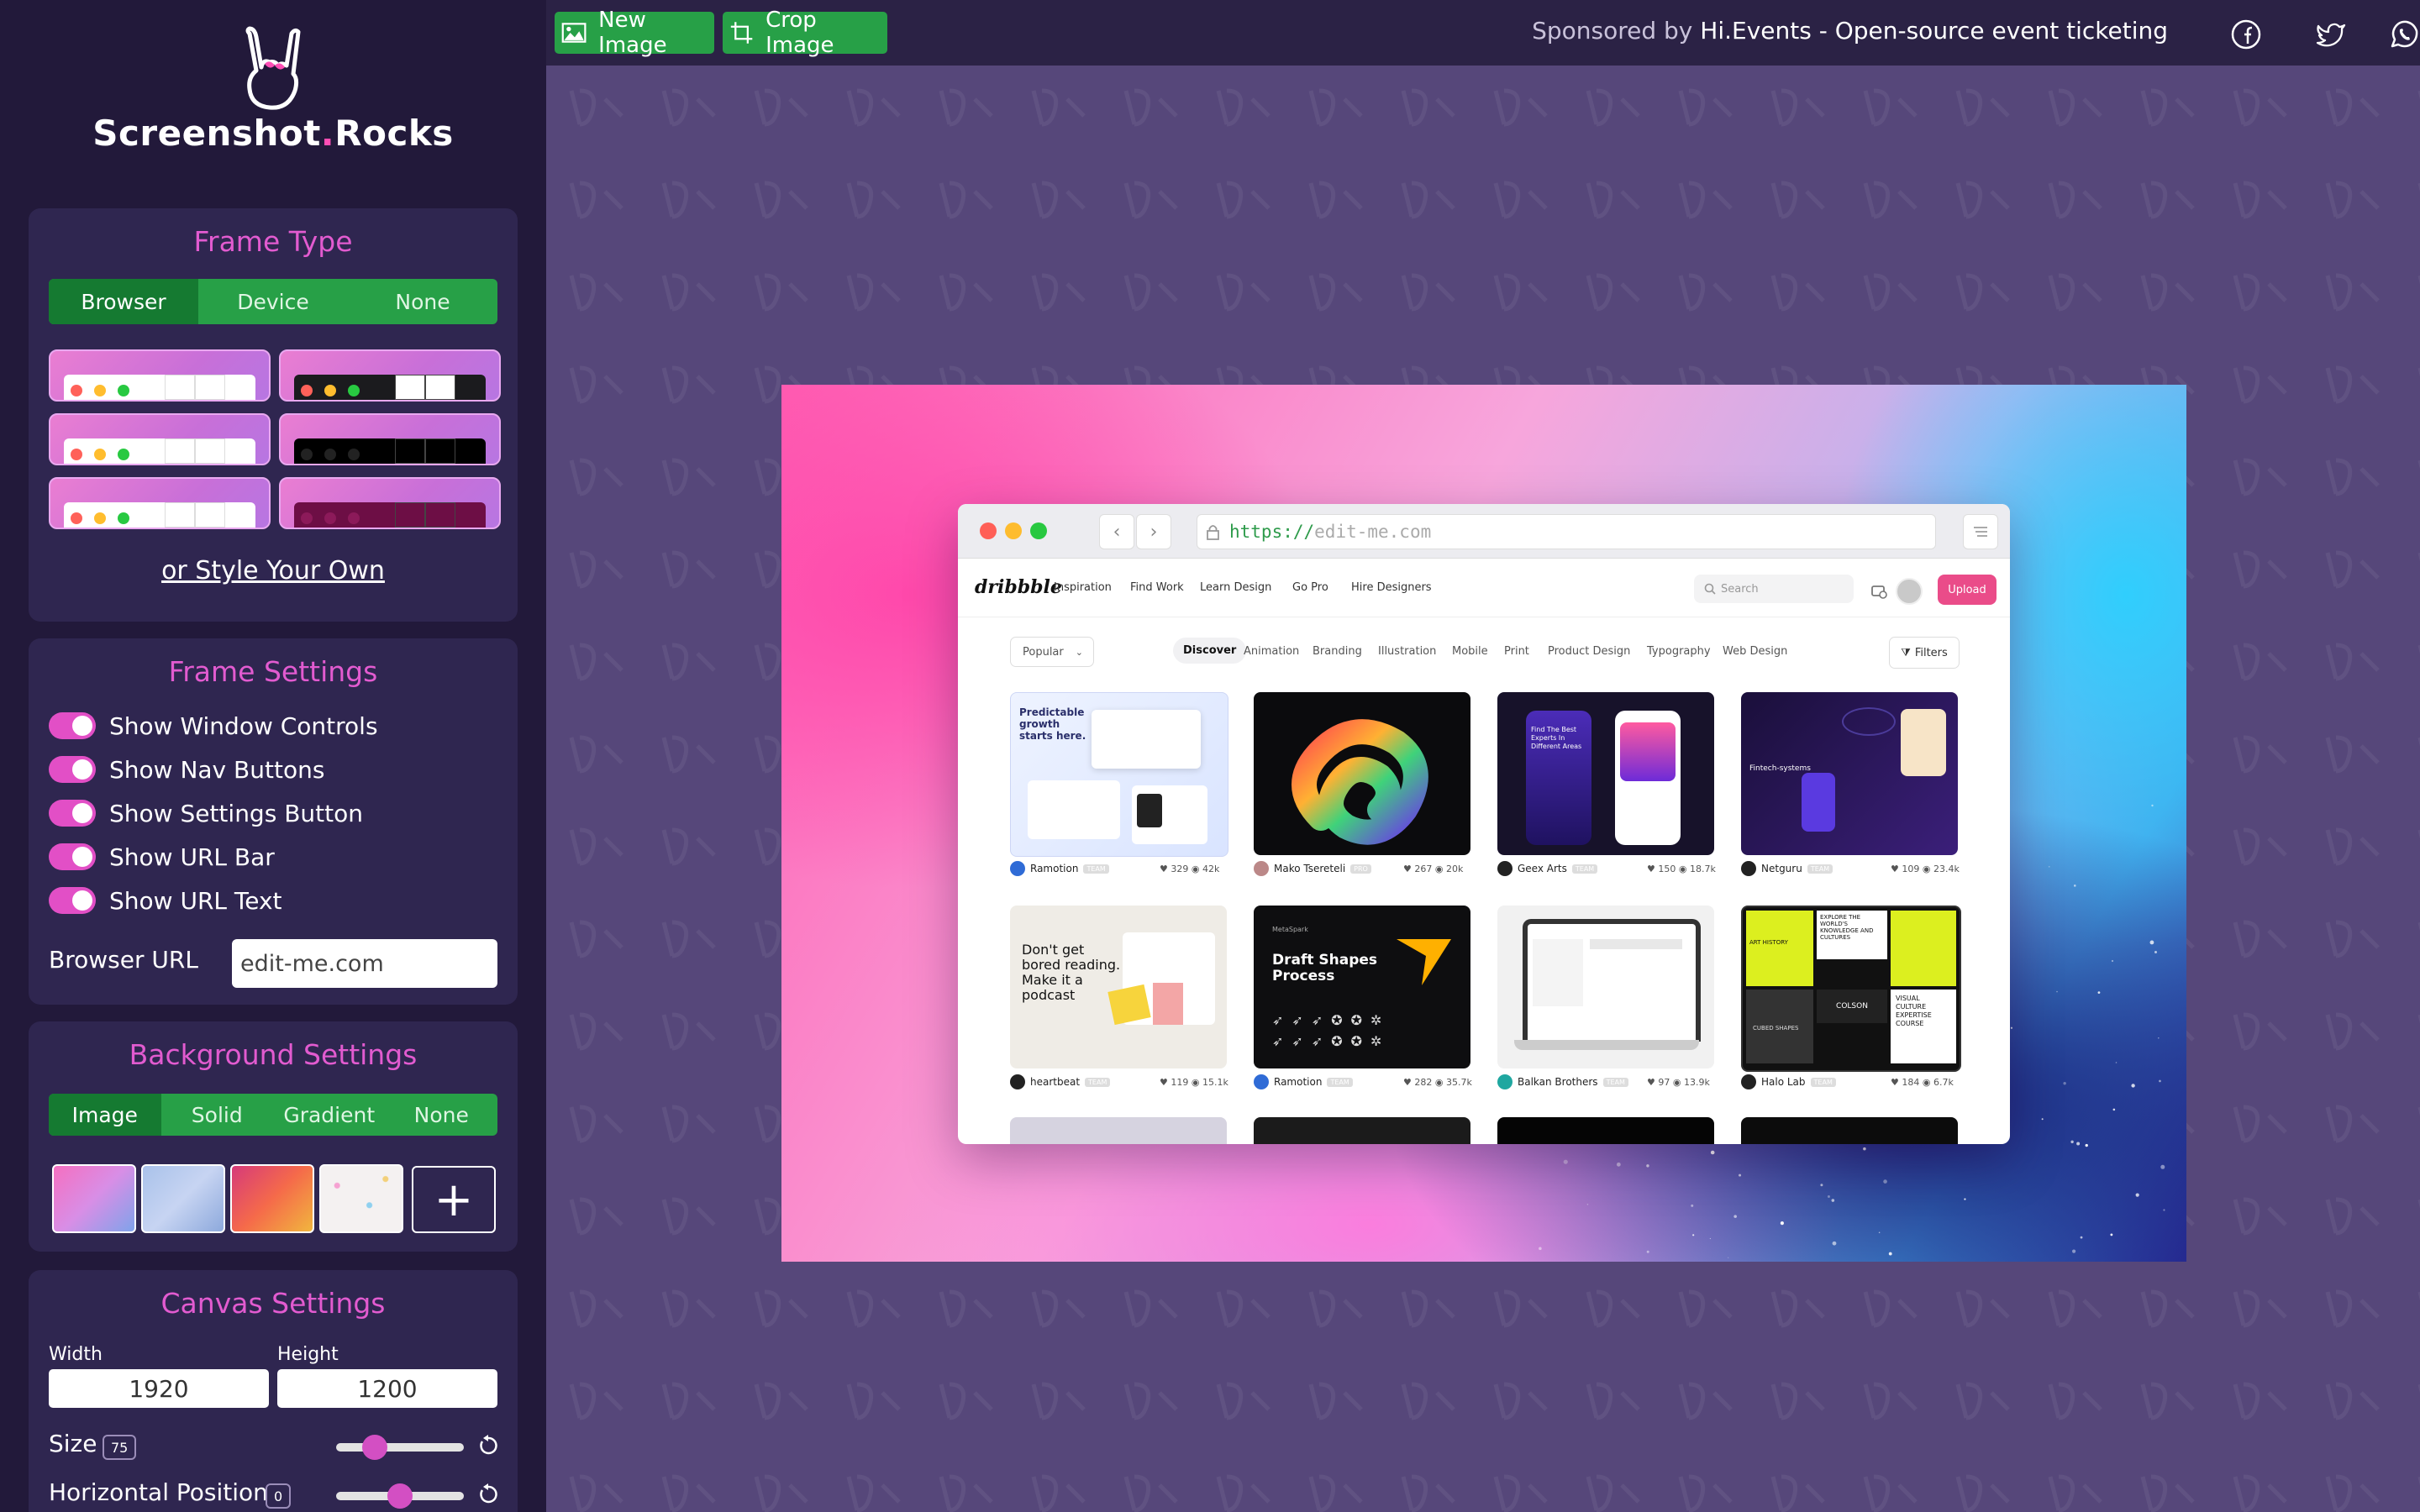 The height and width of the screenshot is (1512, 2420). I want to click on style-your-own-link: or Style Your Own, so click(273, 570).